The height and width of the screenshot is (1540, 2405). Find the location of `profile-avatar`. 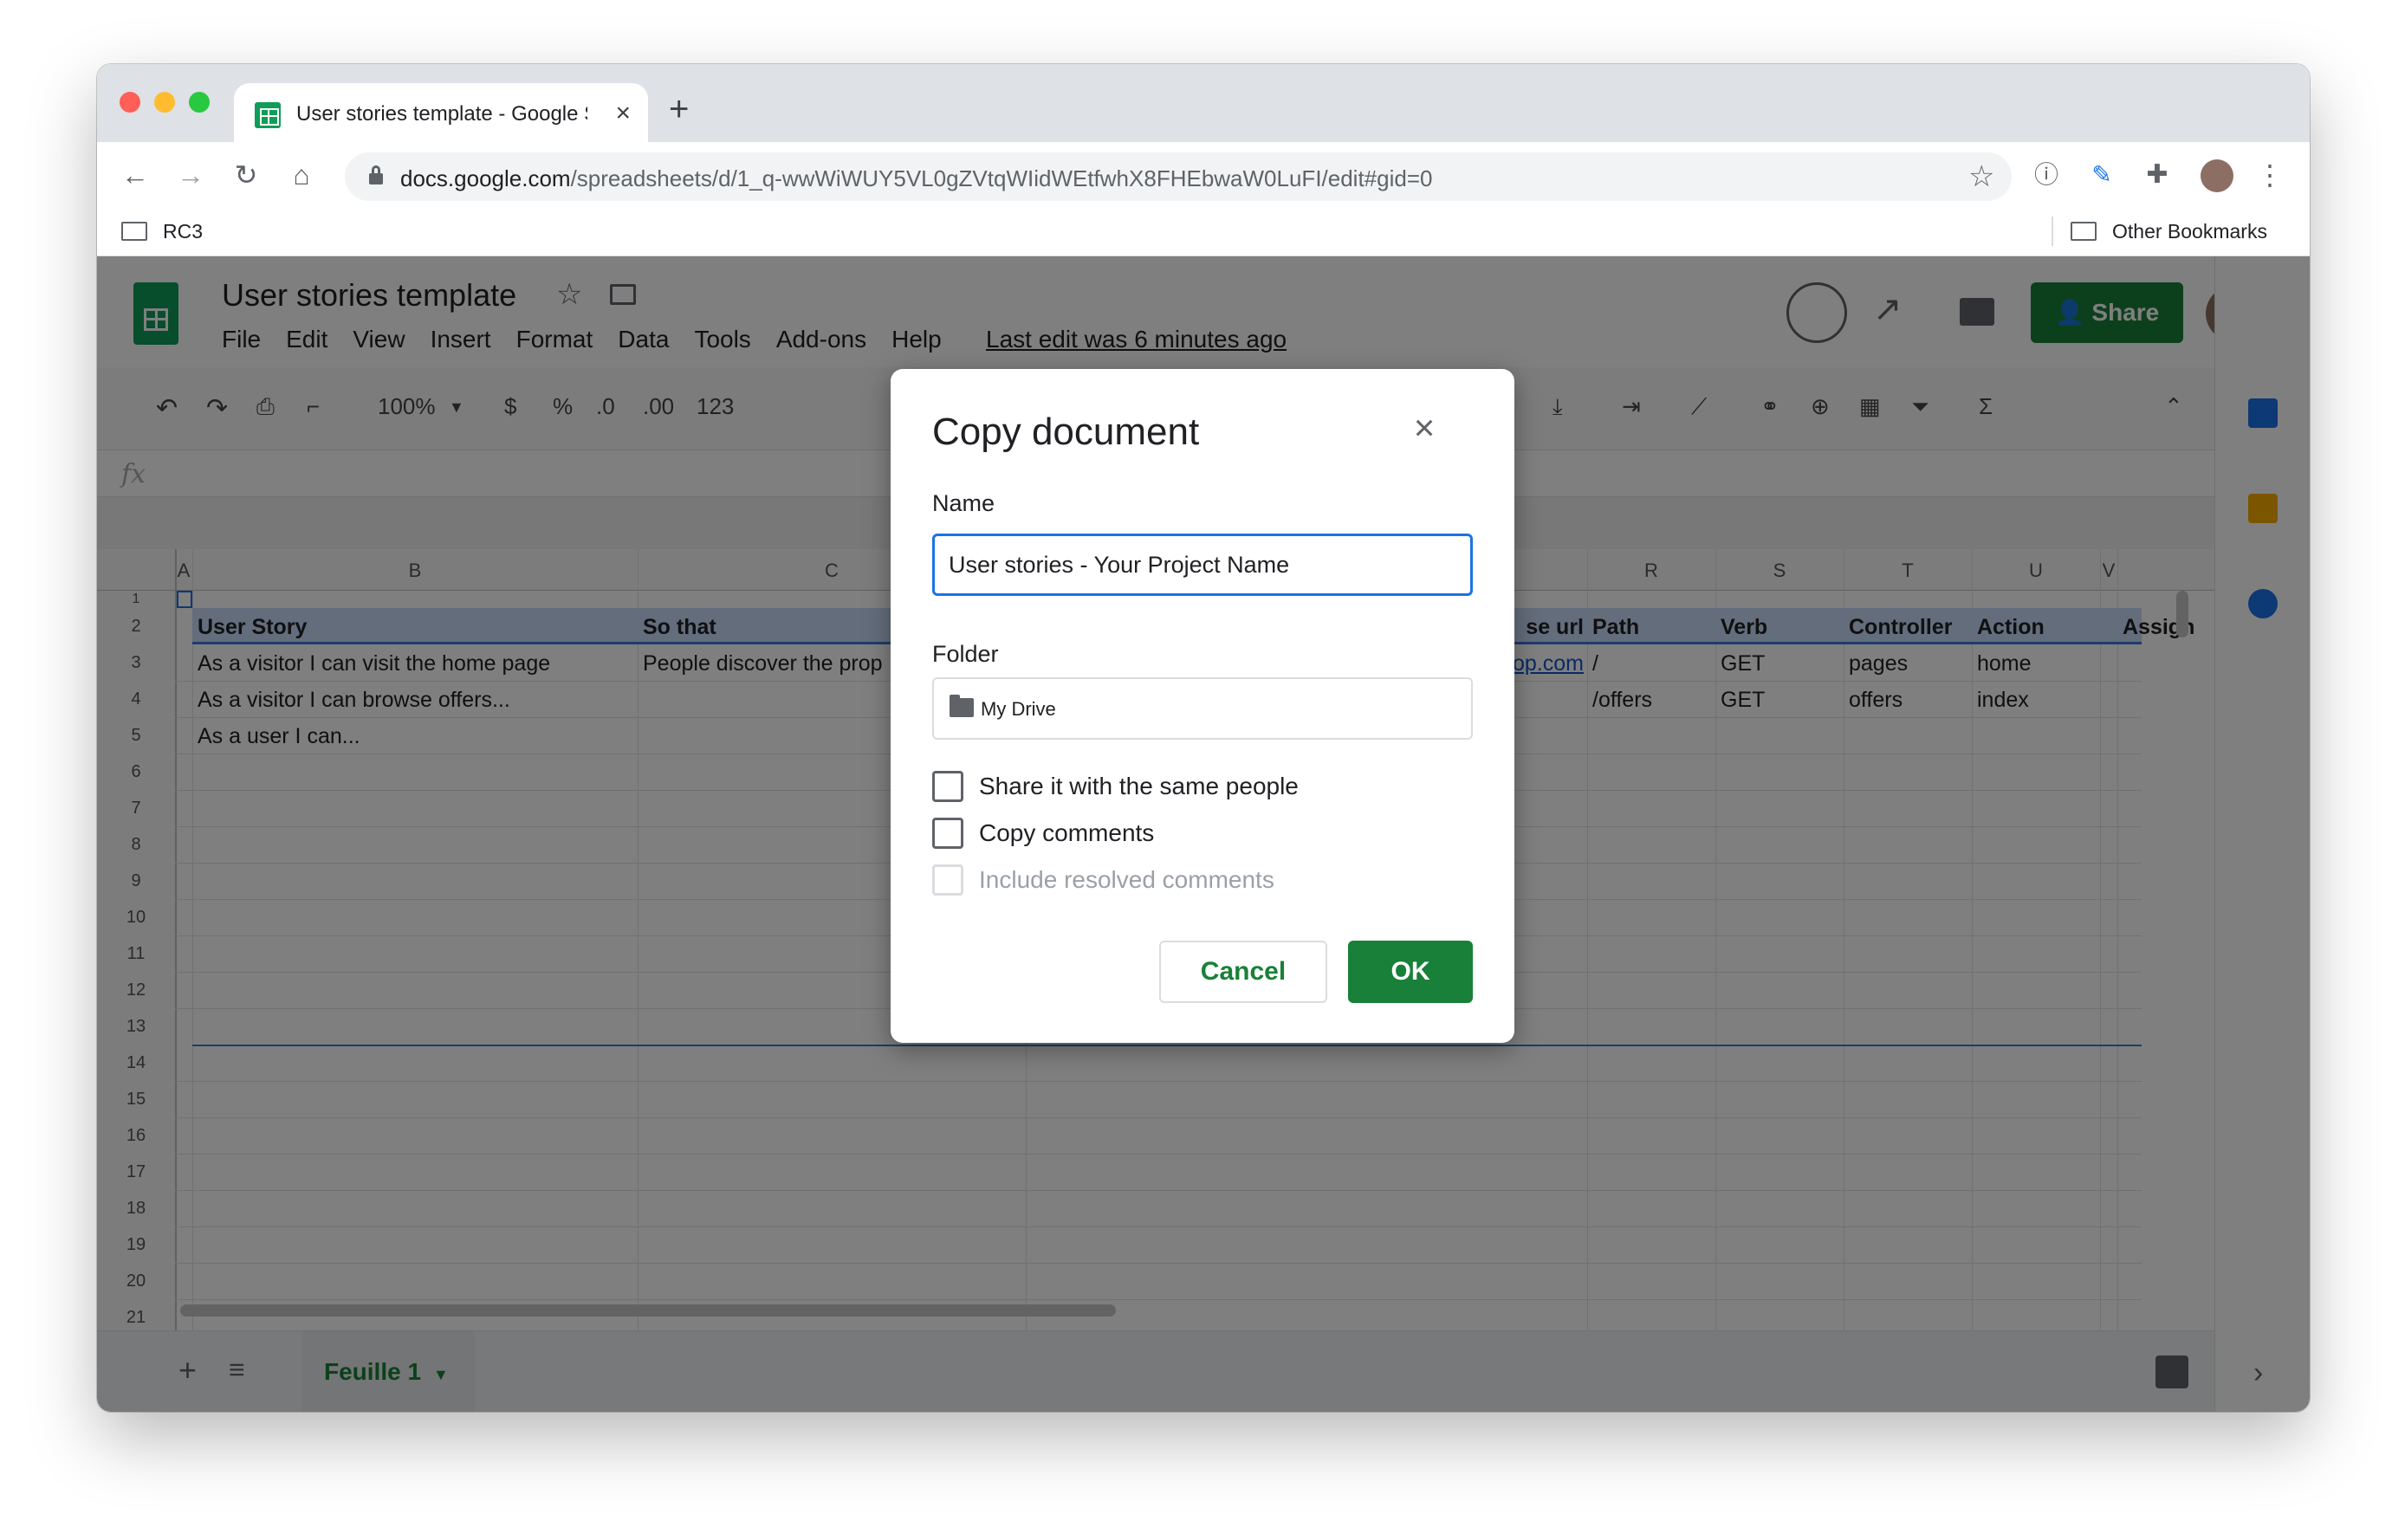

profile-avatar is located at coordinates (2217, 175).